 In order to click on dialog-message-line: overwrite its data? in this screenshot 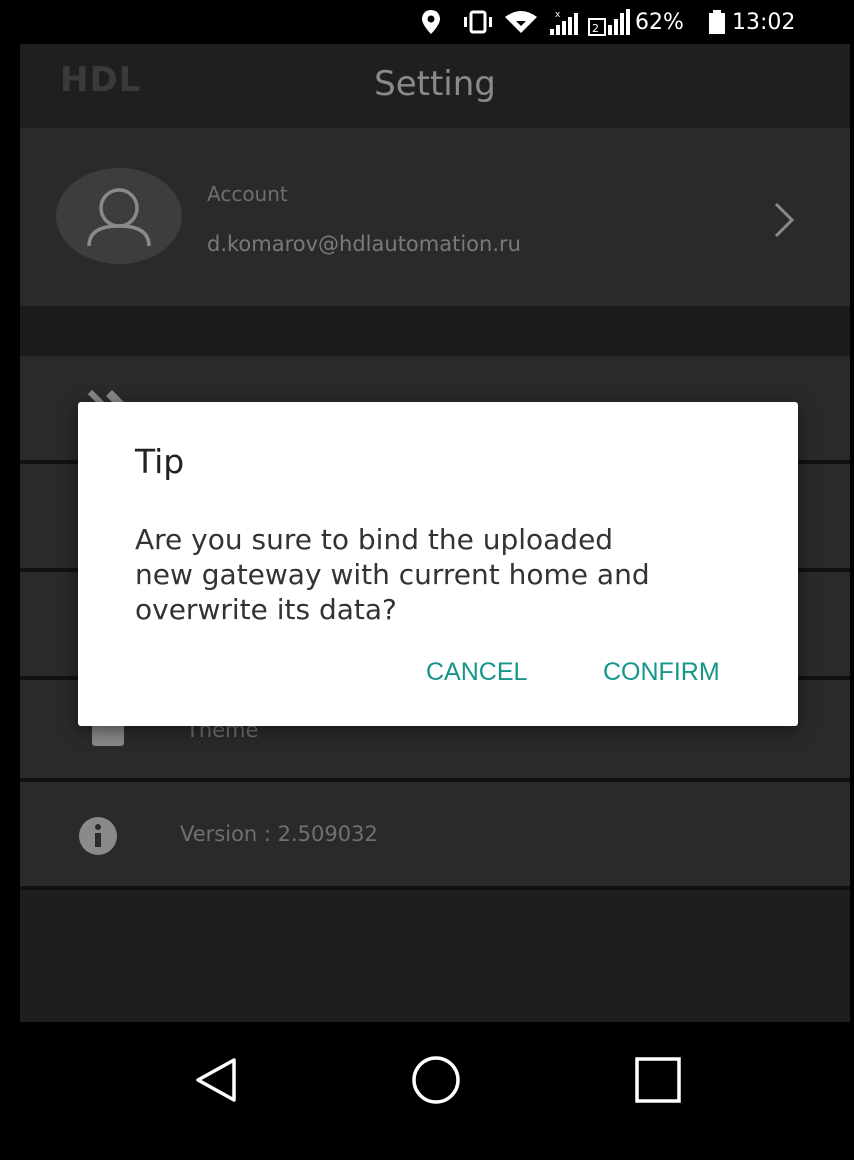, I will do `click(266, 609)`.